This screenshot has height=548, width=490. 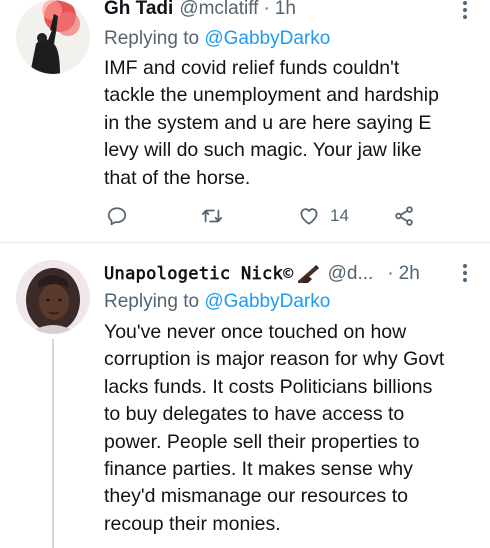 What do you see at coordinates (309, 274) in the screenshot?
I see `writing-hand-icon` at bounding box center [309, 274].